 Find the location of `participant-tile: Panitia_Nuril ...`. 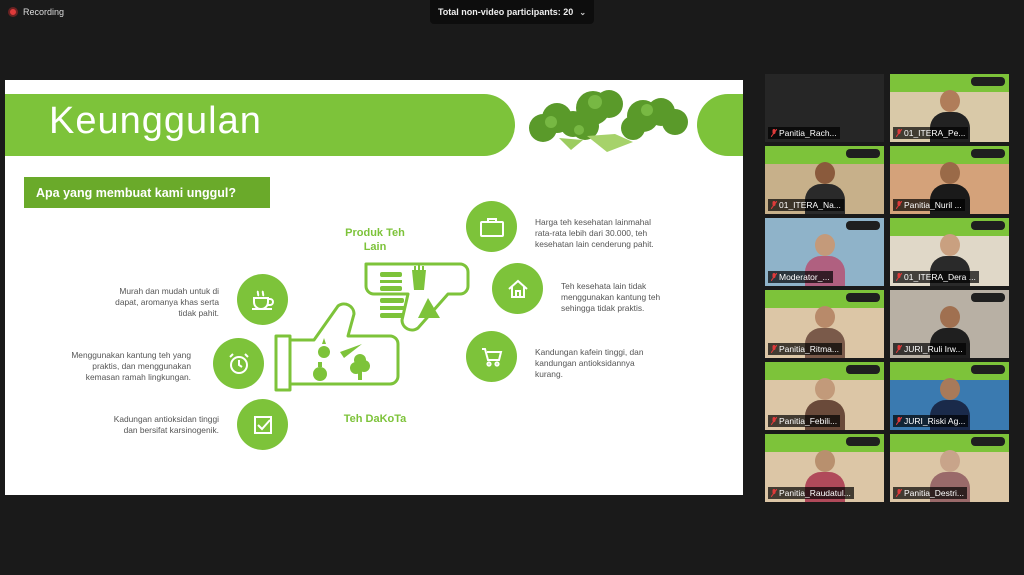

participant-tile: Panitia_Nuril ... is located at coordinates (949, 180).